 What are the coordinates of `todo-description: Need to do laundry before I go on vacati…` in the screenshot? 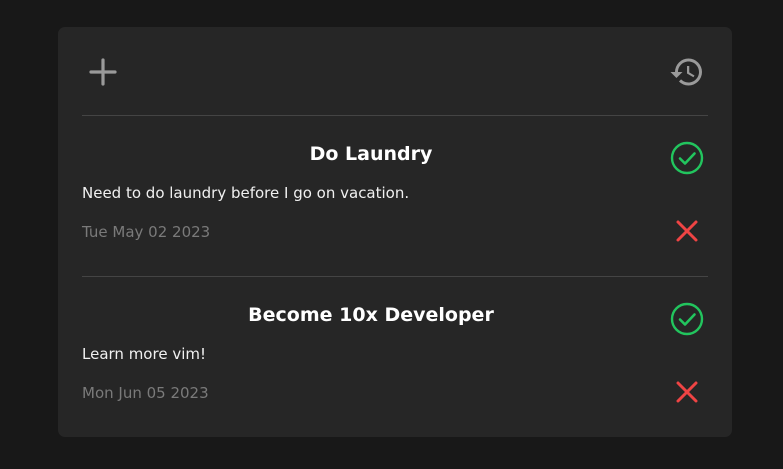 It's located at (246, 193).